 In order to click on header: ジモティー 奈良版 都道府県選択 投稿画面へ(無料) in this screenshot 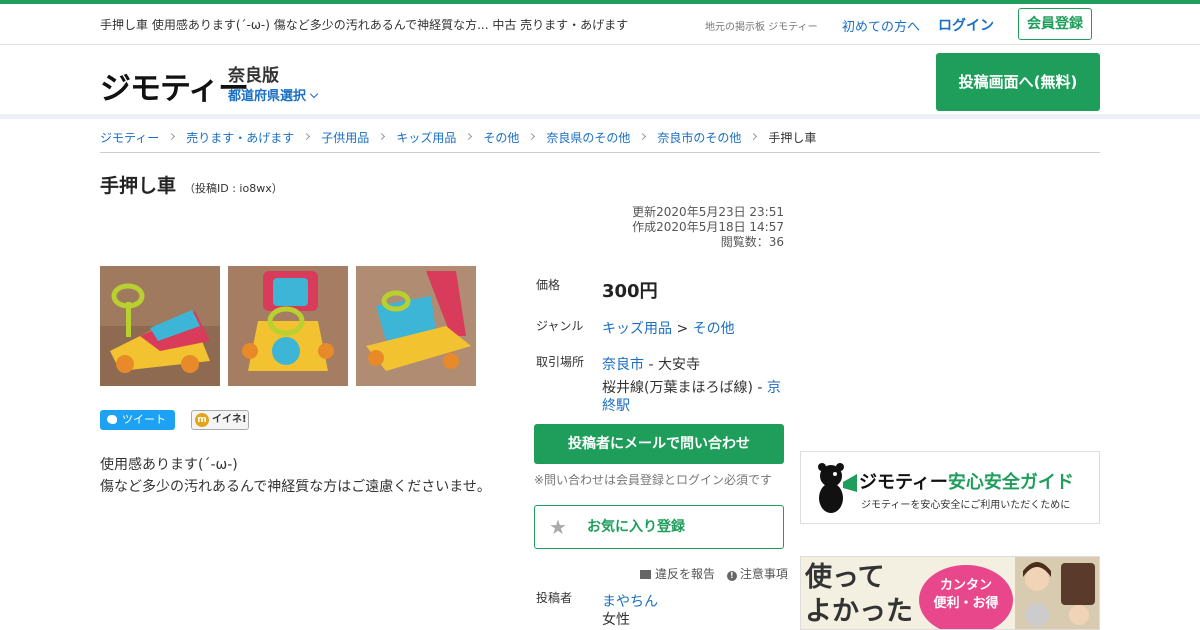, I will do `click(600, 82)`.